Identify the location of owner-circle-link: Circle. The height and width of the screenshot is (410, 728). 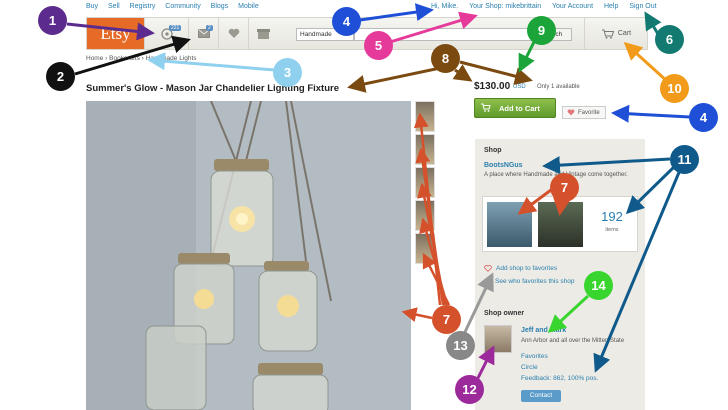
(529, 367).